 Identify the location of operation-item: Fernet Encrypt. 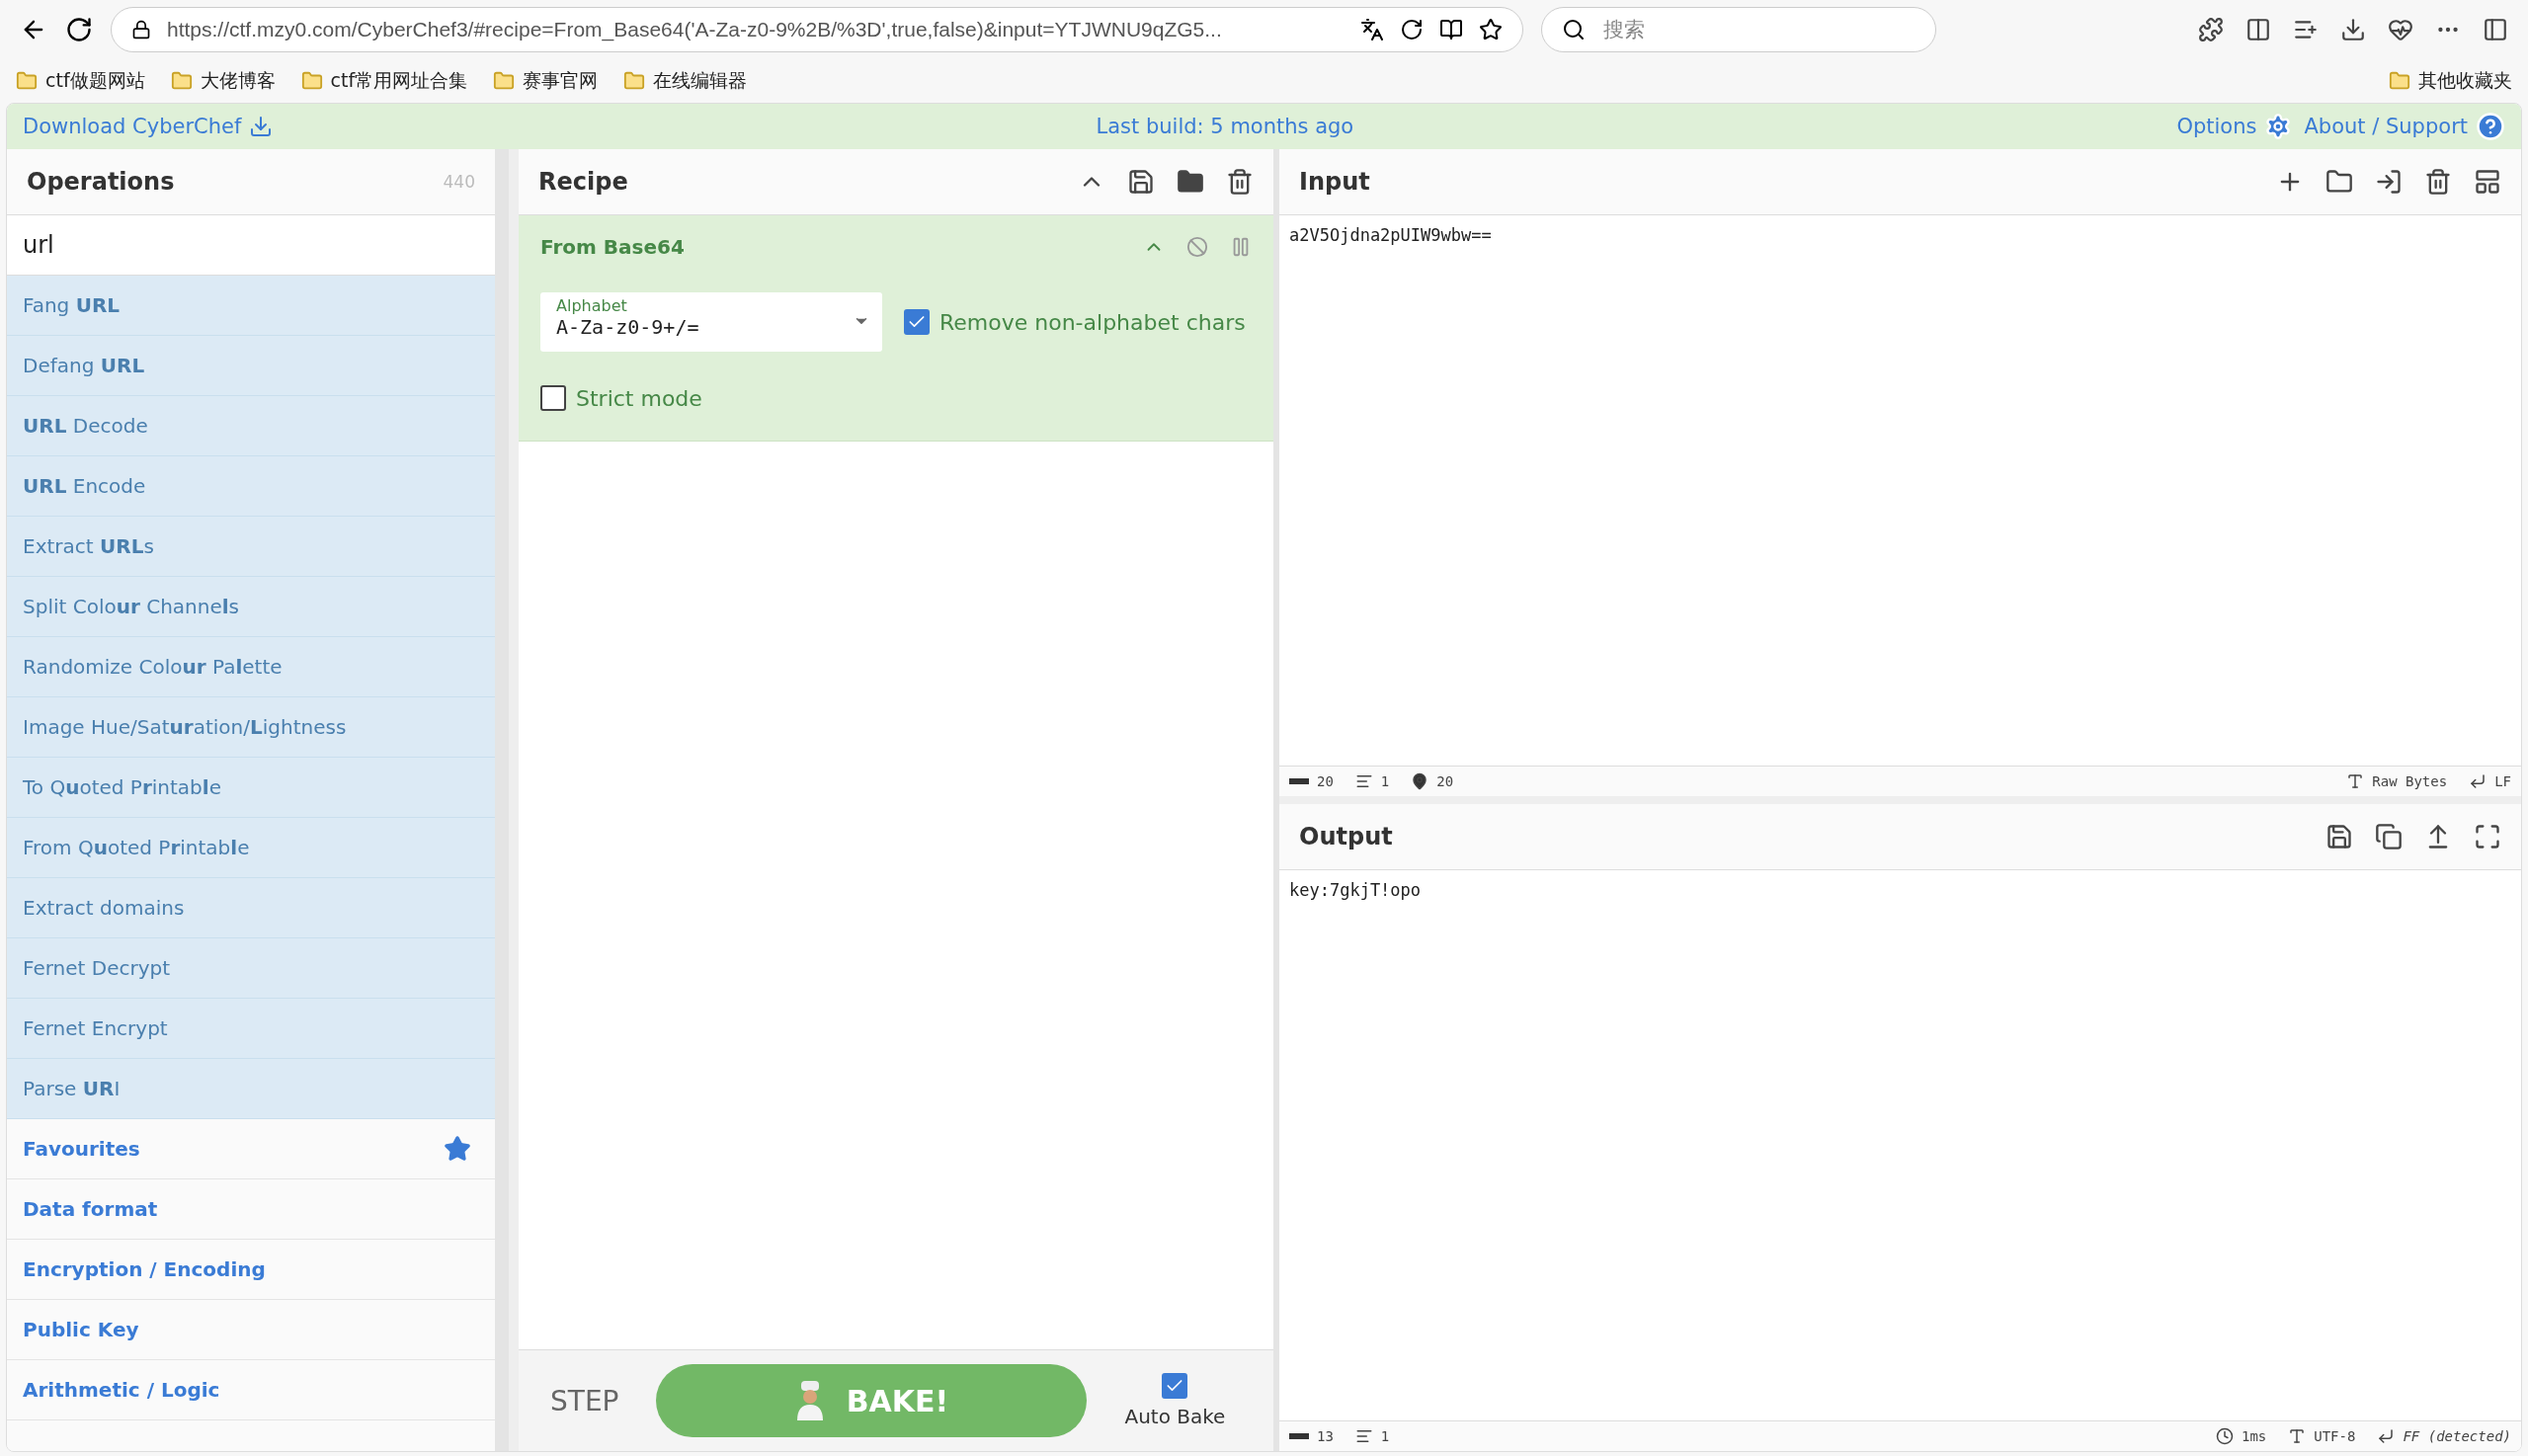
(251, 1029).